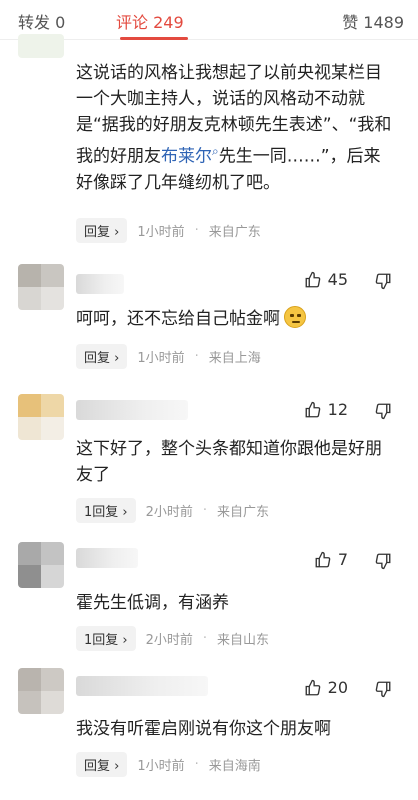  I want to click on comment-text: 这下好了，整个头条都知道你跟他是好朋友了, so click(229, 462).